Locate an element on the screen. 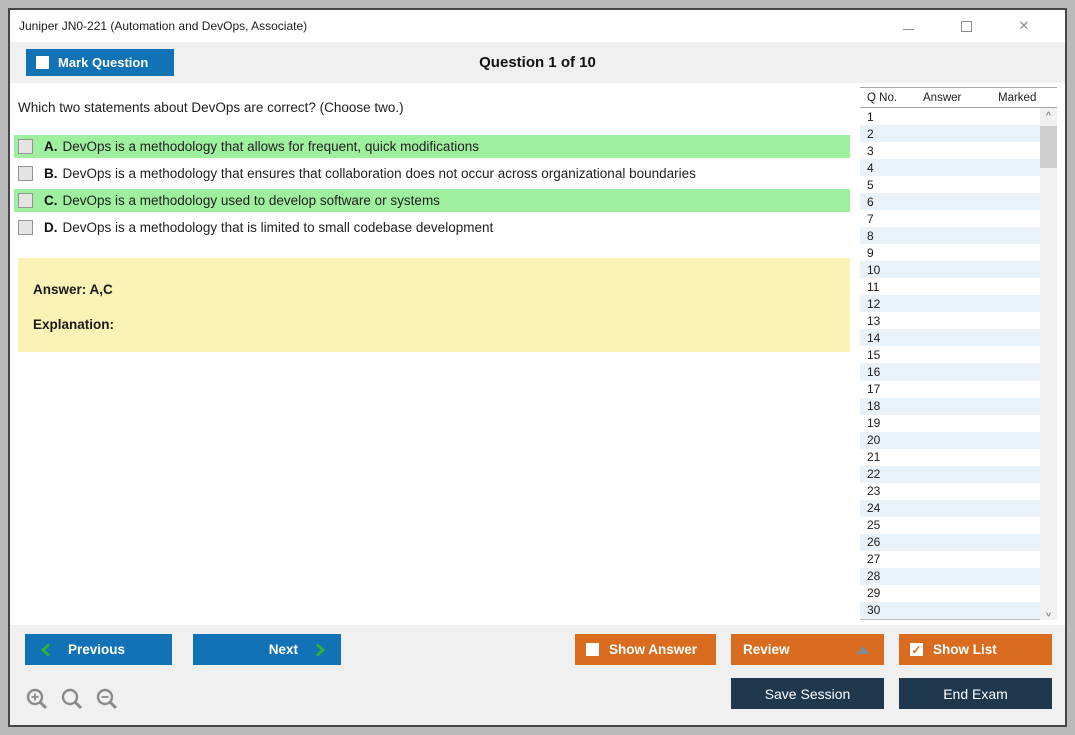 The height and width of the screenshot is (735, 1075). end-exam-button: End Exam is located at coordinates (975, 693).